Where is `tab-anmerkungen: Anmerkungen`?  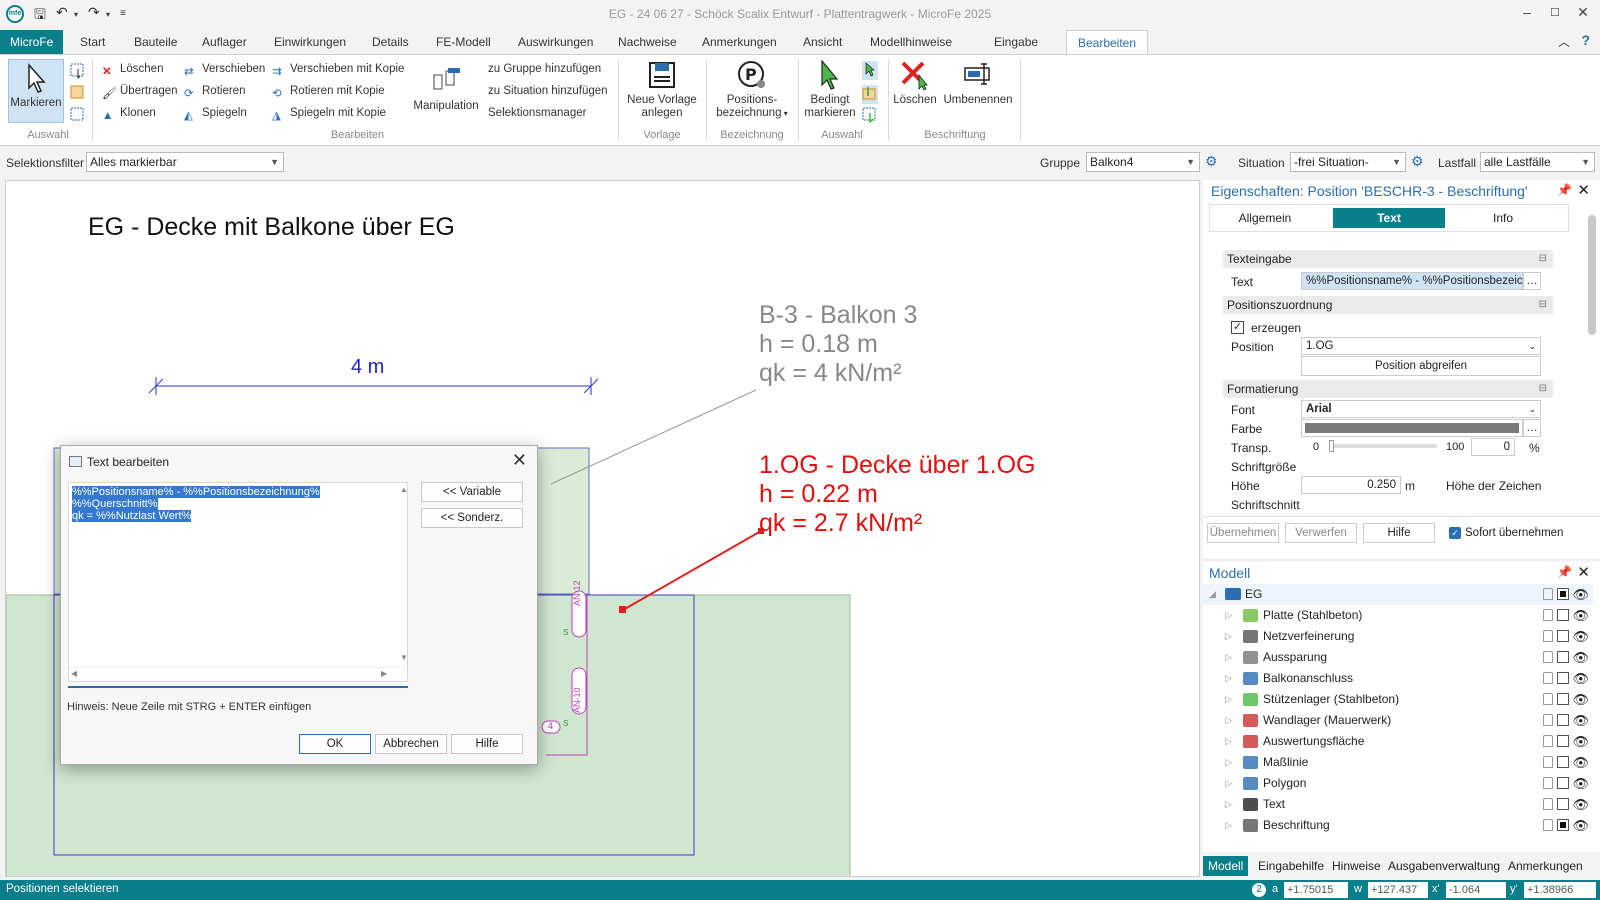
tab-anmerkungen: Anmerkungen is located at coordinates (739, 42).